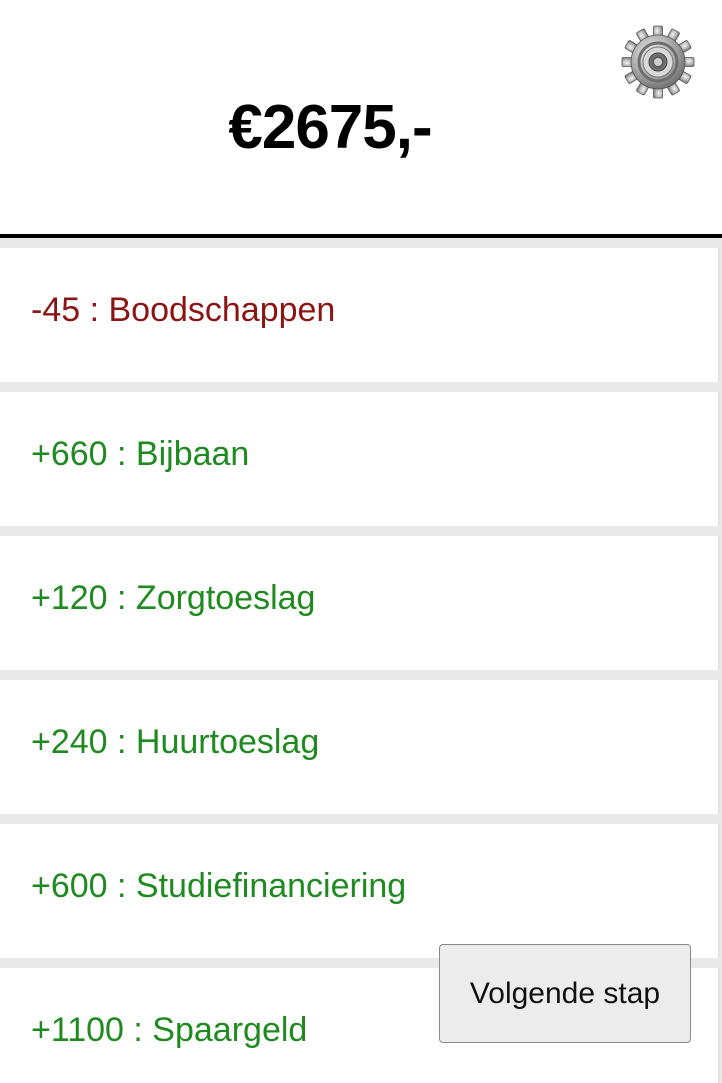  What do you see at coordinates (140, 454) in the screenshot?
I see `transaction-label: +660 : Bijbaan` at bounding box center [140, 454].